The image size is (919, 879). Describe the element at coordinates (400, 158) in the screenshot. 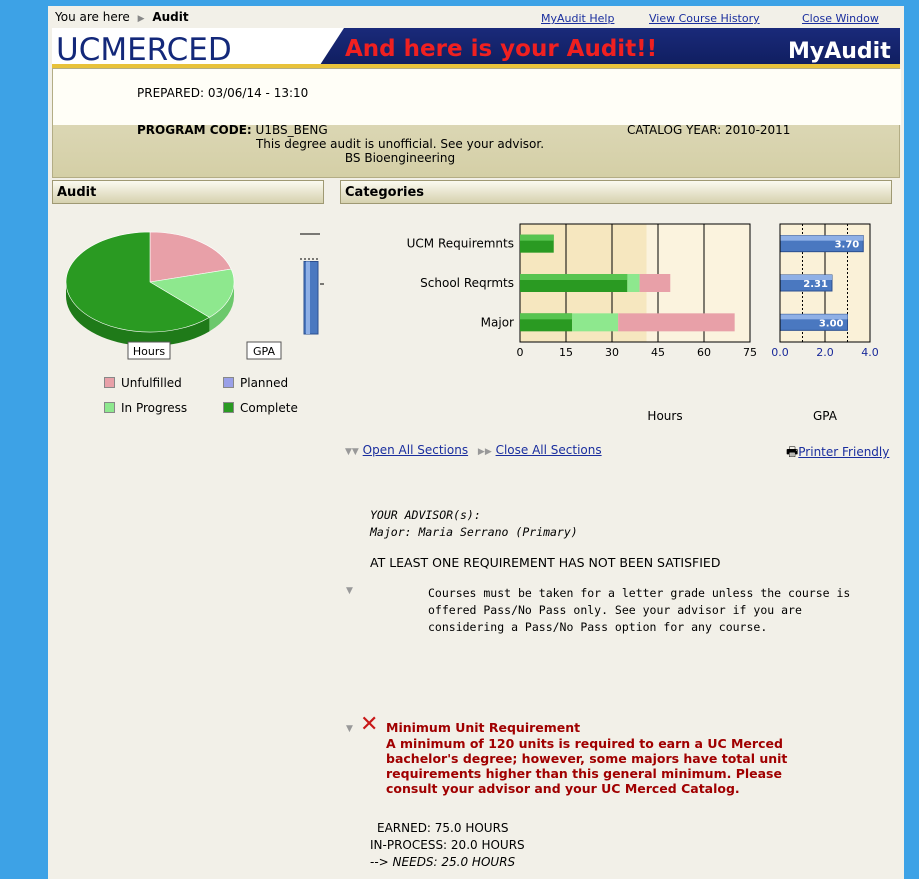

I see `degree-name: BS Bioengineering` at that location.